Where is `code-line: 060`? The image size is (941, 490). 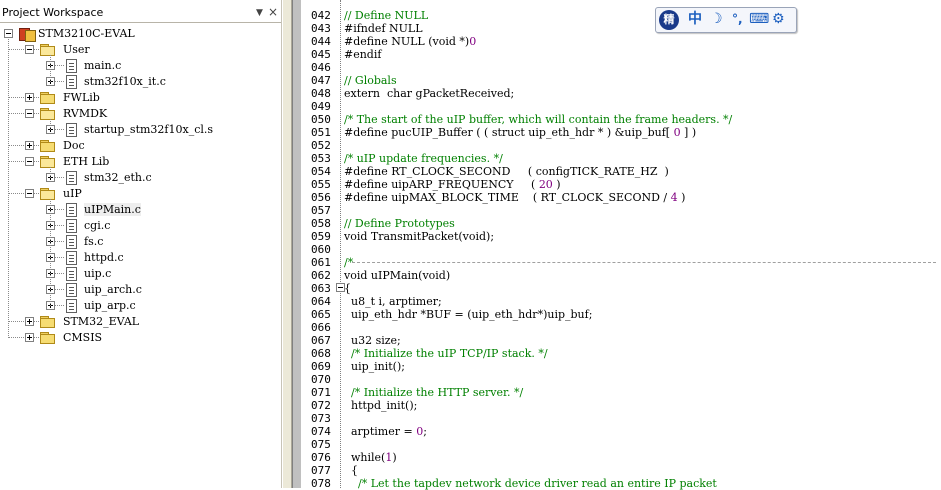 code-line: 060 is located at coordinates (621, 249).